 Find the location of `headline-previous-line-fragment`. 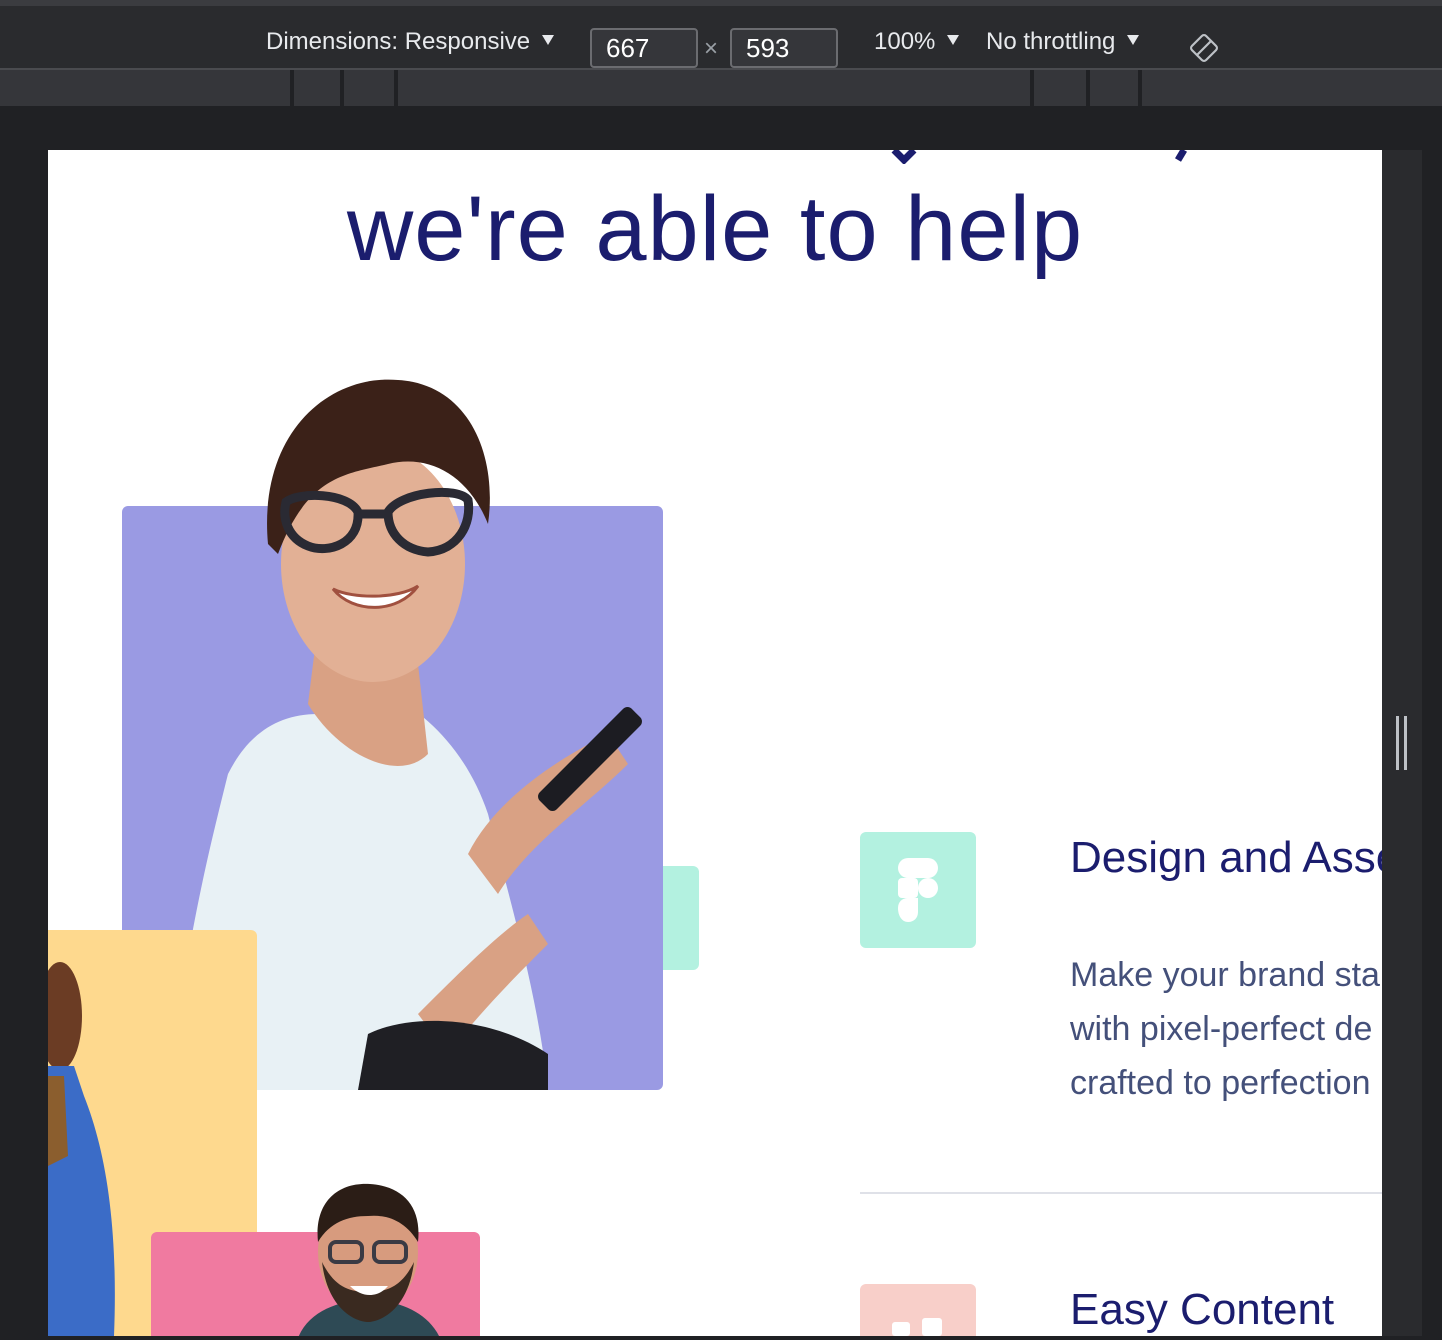

headline-previous-line-fragment is located at coordinates (1039, 157).